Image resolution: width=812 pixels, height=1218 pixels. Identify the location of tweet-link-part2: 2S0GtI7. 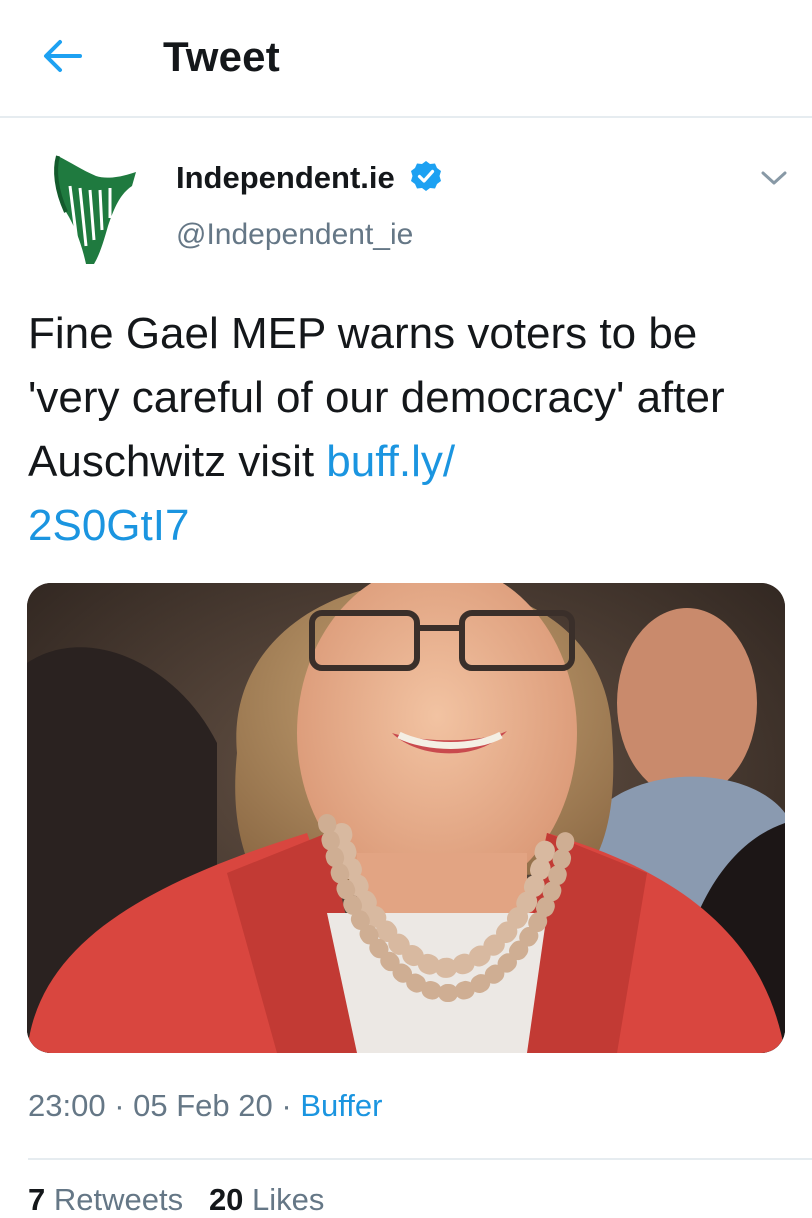
(109, 525).